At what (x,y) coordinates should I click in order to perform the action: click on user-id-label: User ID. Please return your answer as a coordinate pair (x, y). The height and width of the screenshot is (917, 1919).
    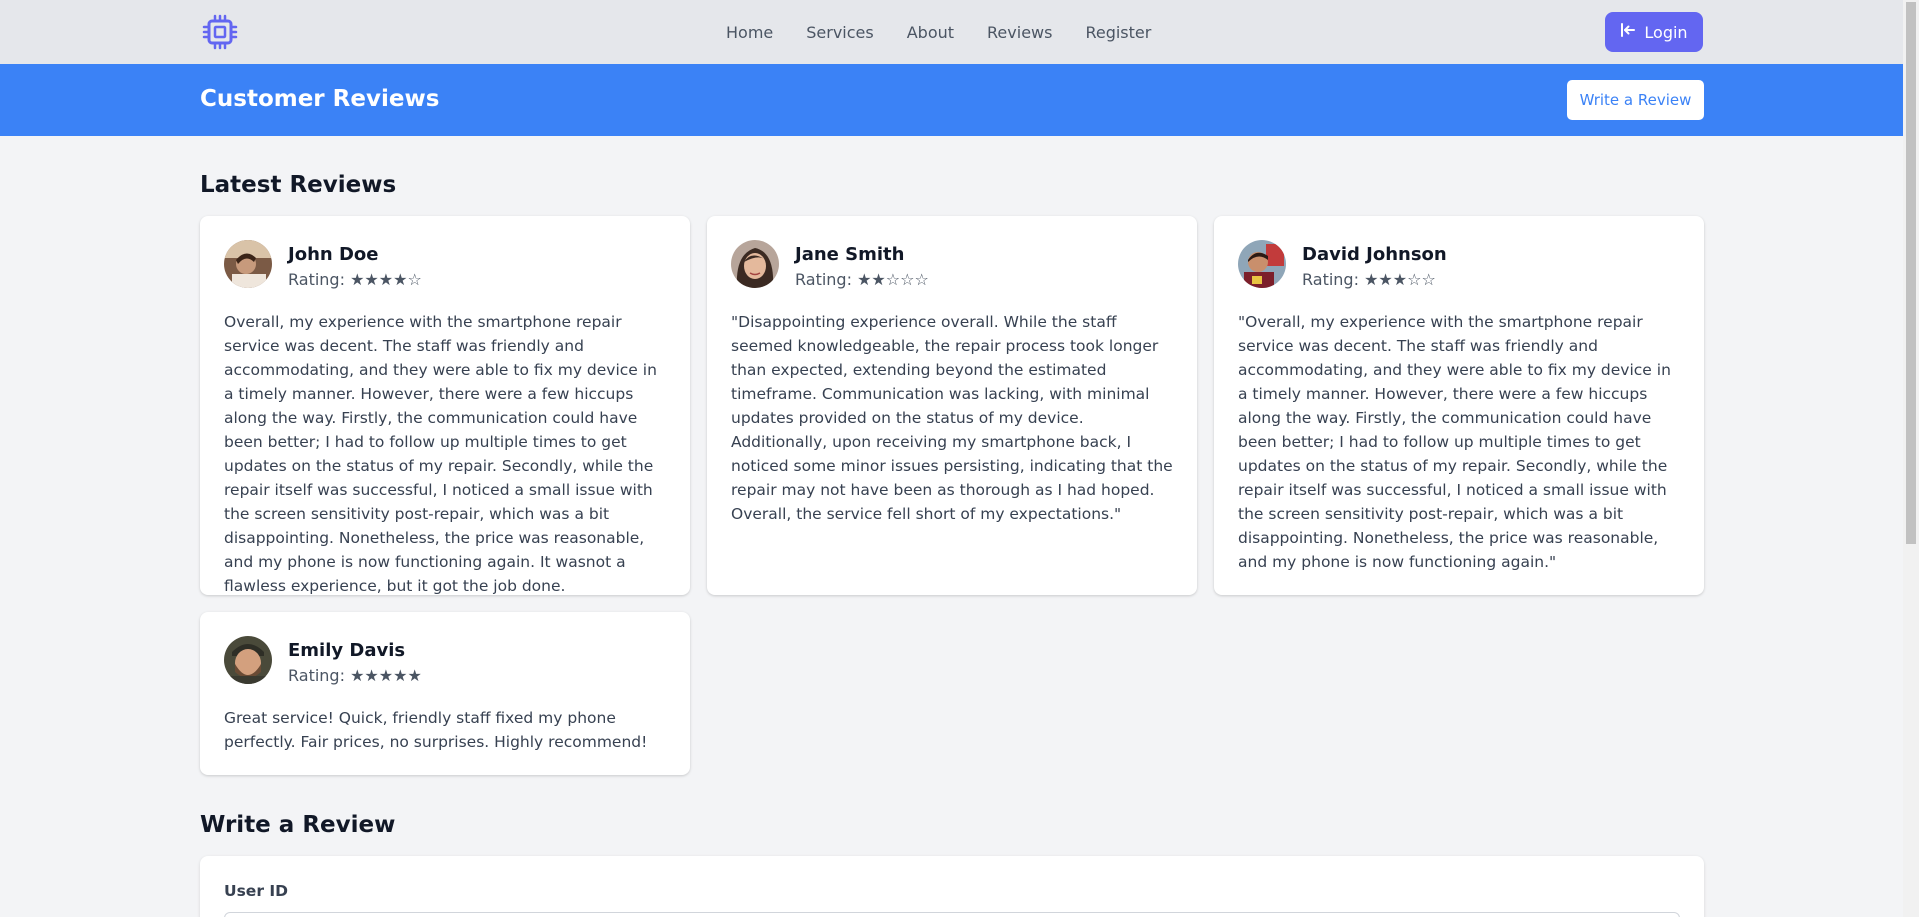
    Looking at the image, I should click on (256, 891).